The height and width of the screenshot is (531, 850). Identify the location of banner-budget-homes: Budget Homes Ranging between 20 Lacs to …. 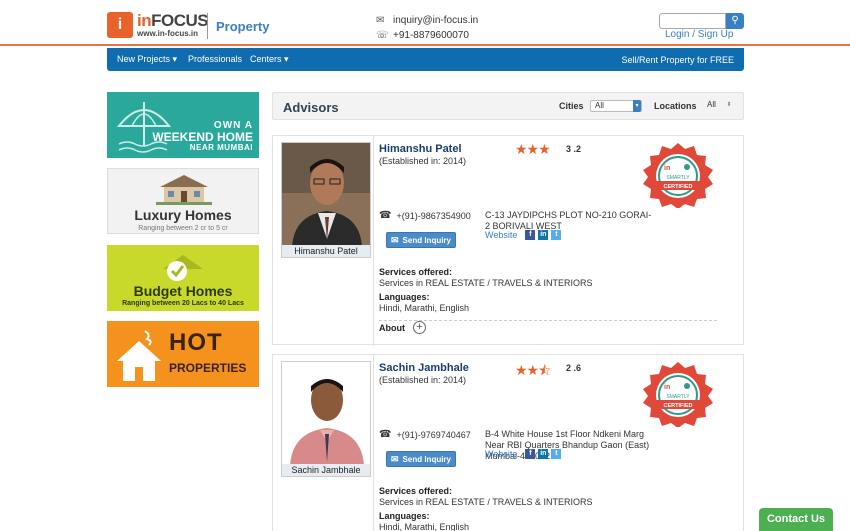
(183, 278).